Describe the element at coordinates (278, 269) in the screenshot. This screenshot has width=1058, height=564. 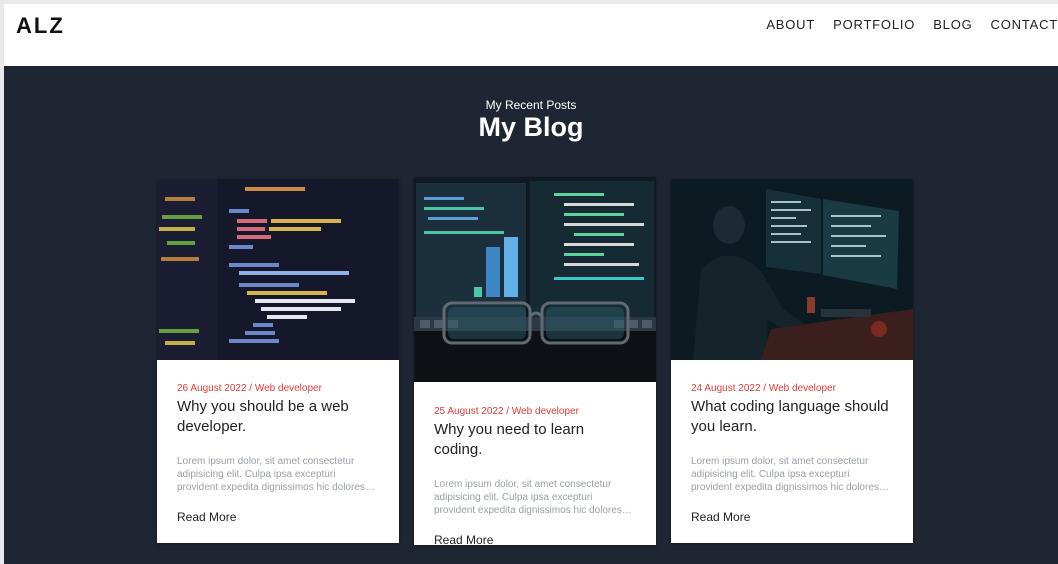
I see `card-image-code-editor` at that location.